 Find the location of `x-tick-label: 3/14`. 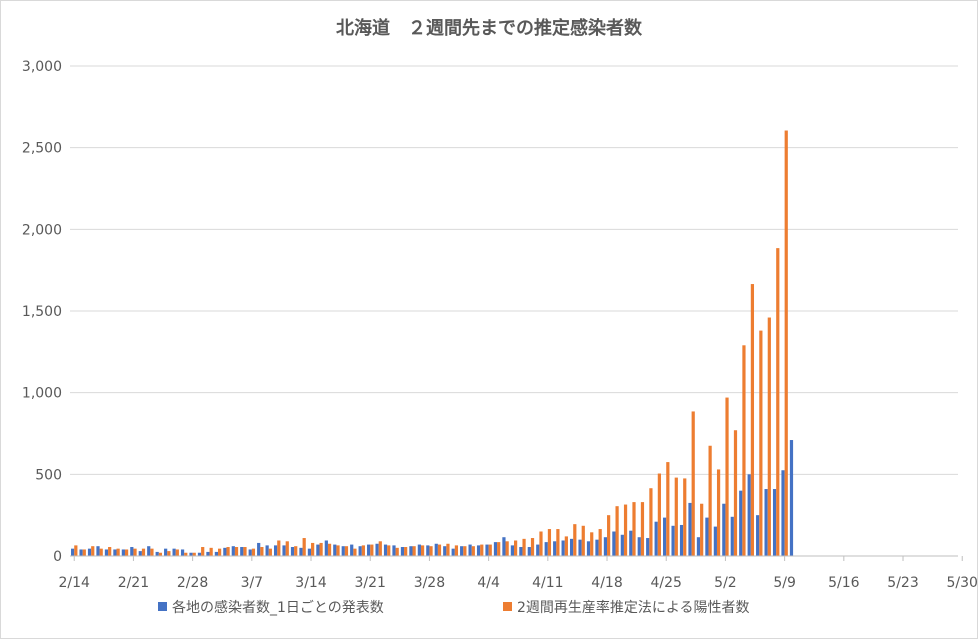

x-tick-label: 3/14 is located at coordinates (311, 583).